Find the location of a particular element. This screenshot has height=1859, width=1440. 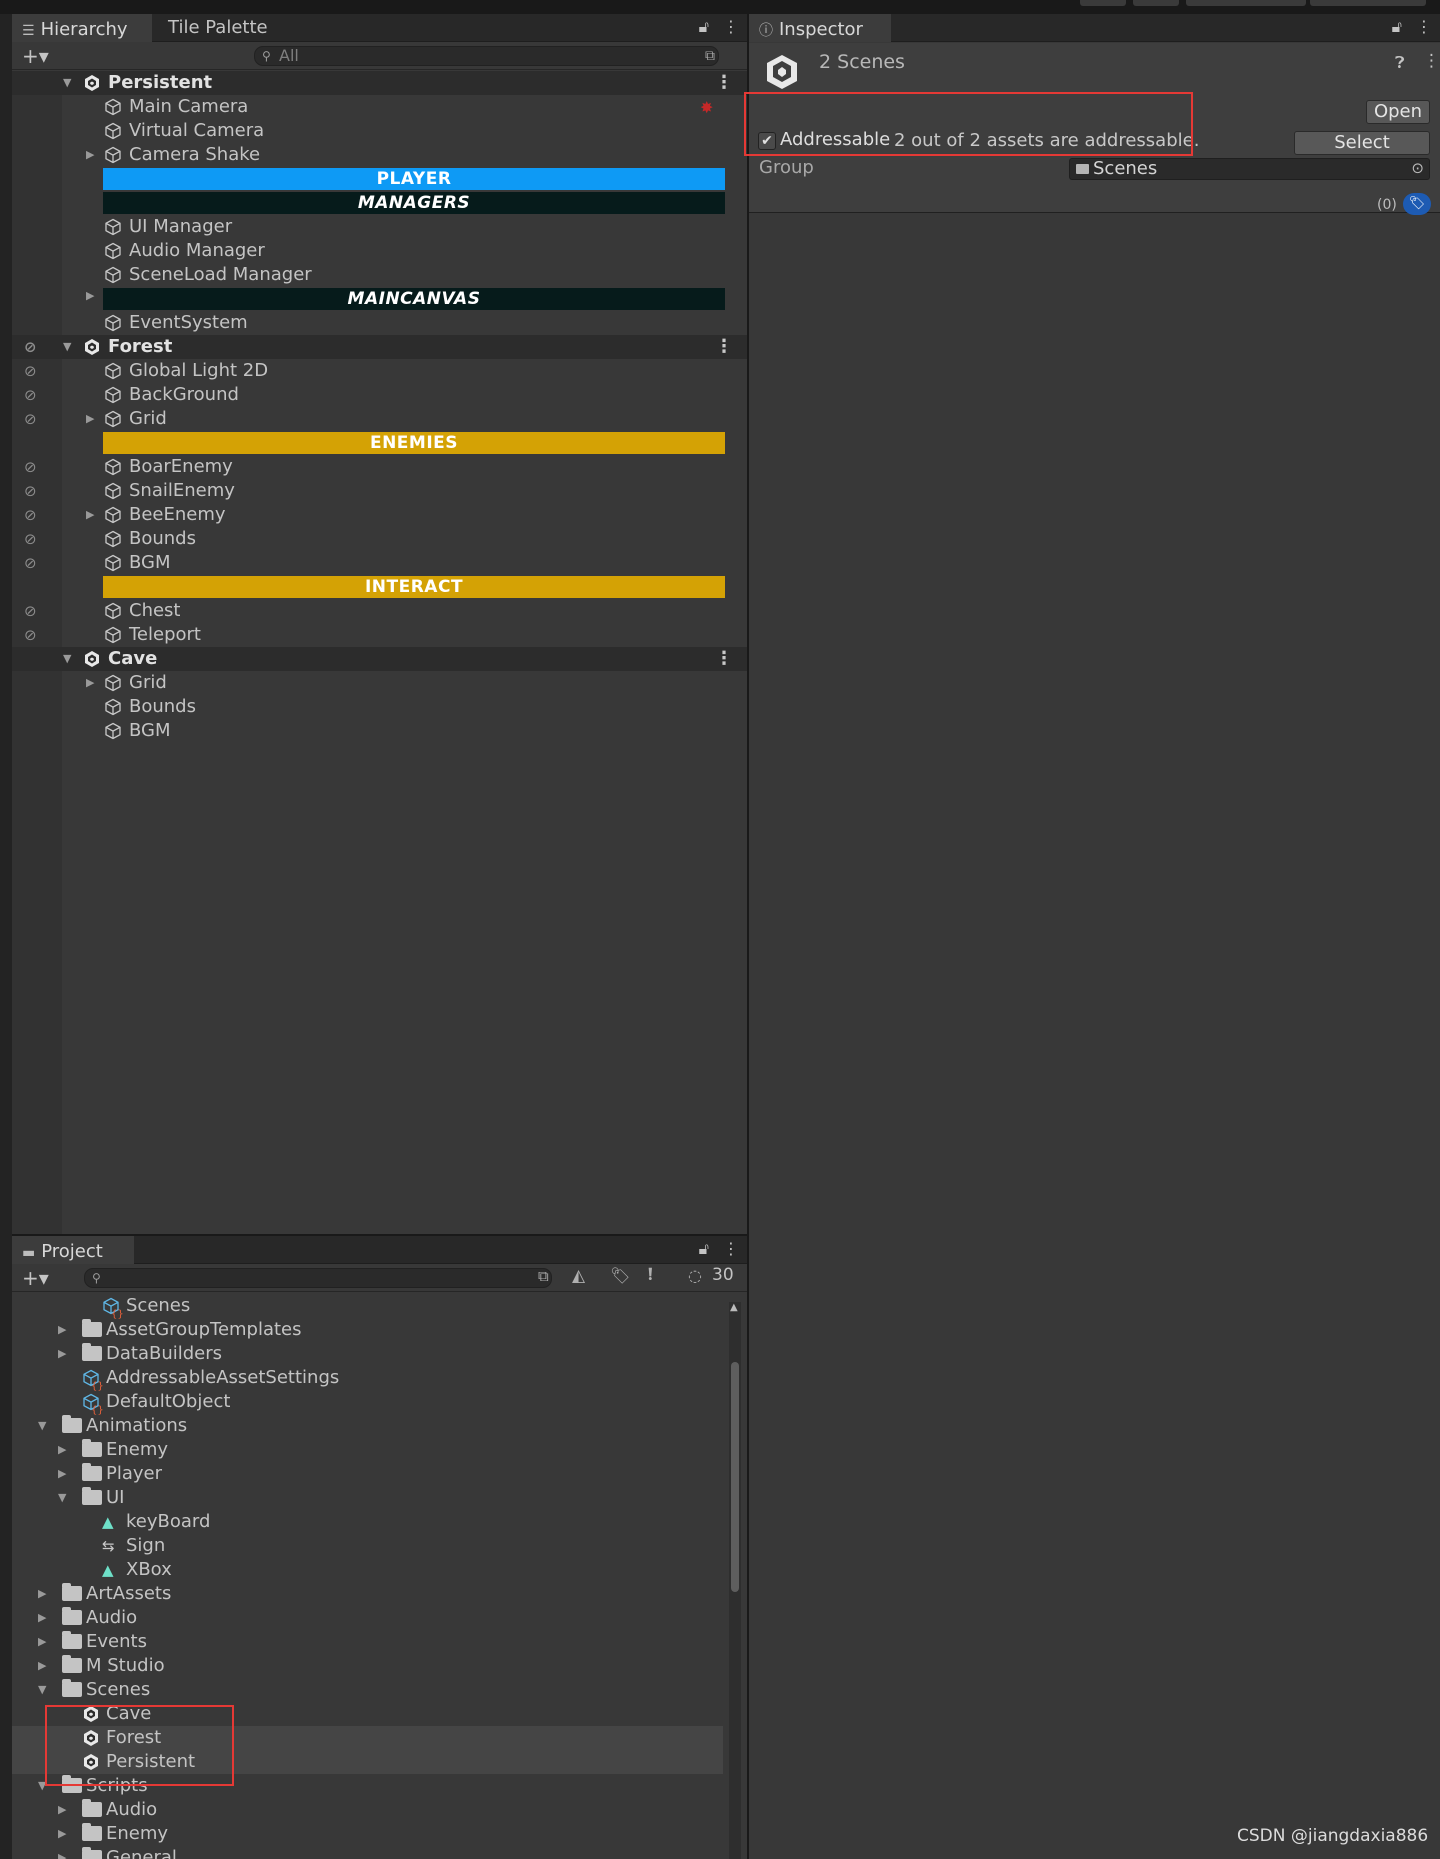

group-field: Scenes ⊙ is located at coordinates (1249, 169).